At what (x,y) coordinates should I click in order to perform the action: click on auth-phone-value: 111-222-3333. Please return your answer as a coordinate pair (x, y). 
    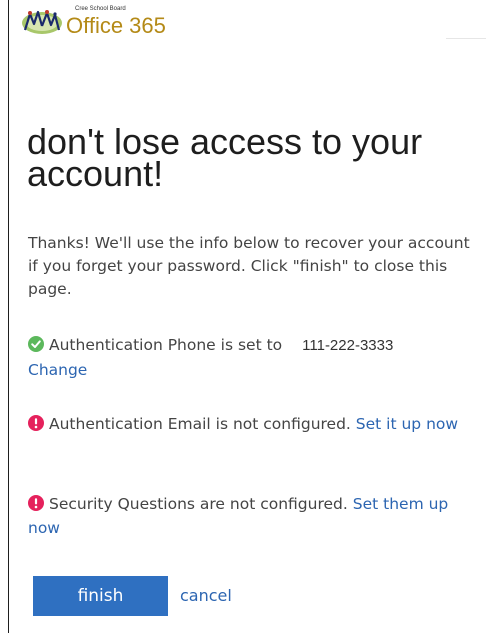
    Looking at the image, I should click on (348, 345).